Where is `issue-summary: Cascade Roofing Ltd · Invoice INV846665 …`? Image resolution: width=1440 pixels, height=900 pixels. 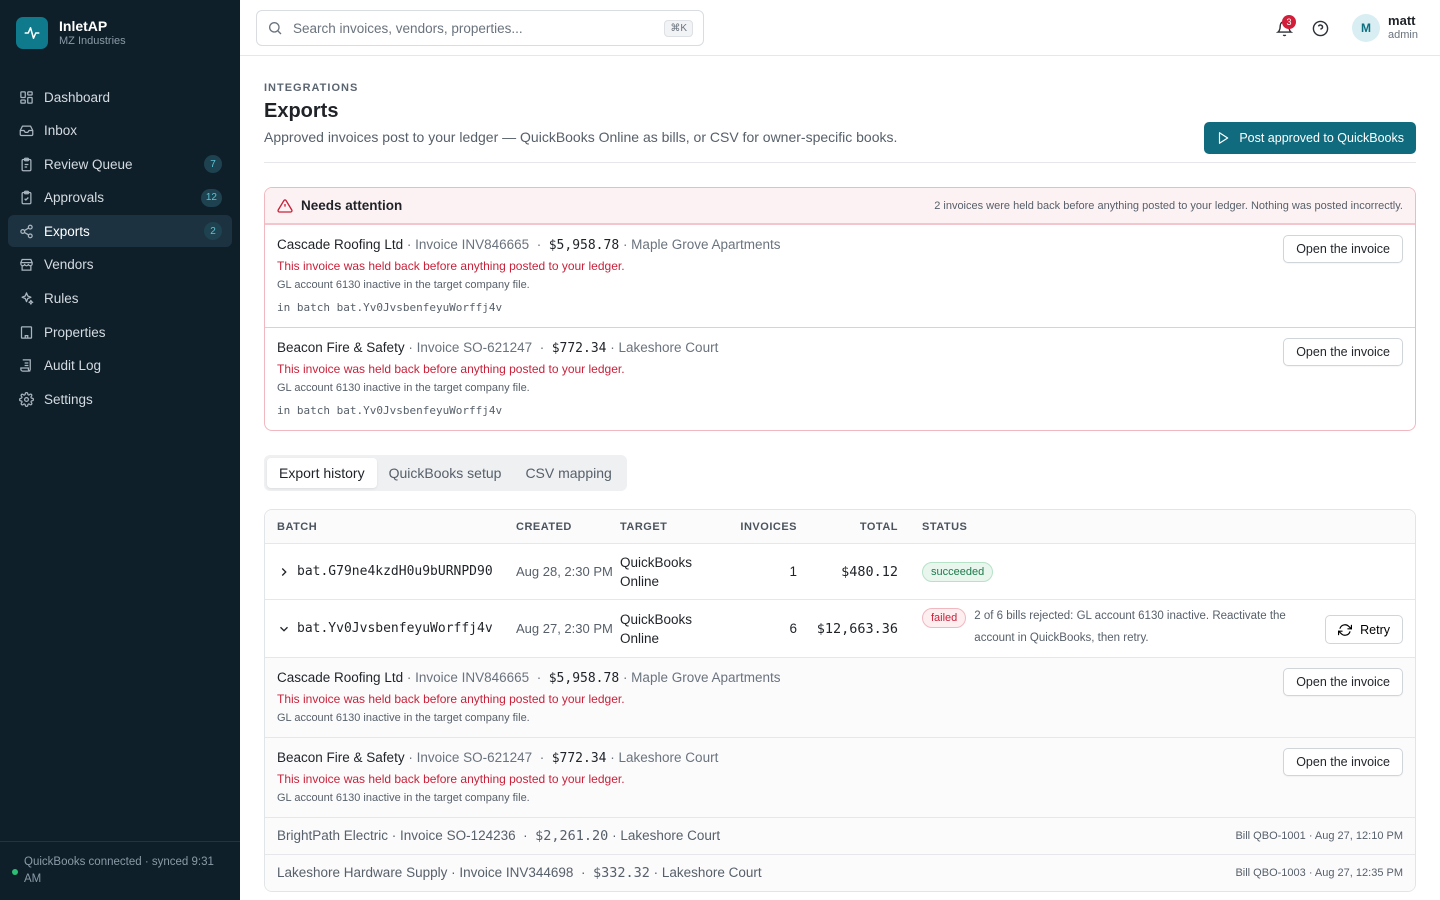 issue-summary: Cascade Roofing Ltd · Invoice INV846665 … is located at coordinates (840, 678).